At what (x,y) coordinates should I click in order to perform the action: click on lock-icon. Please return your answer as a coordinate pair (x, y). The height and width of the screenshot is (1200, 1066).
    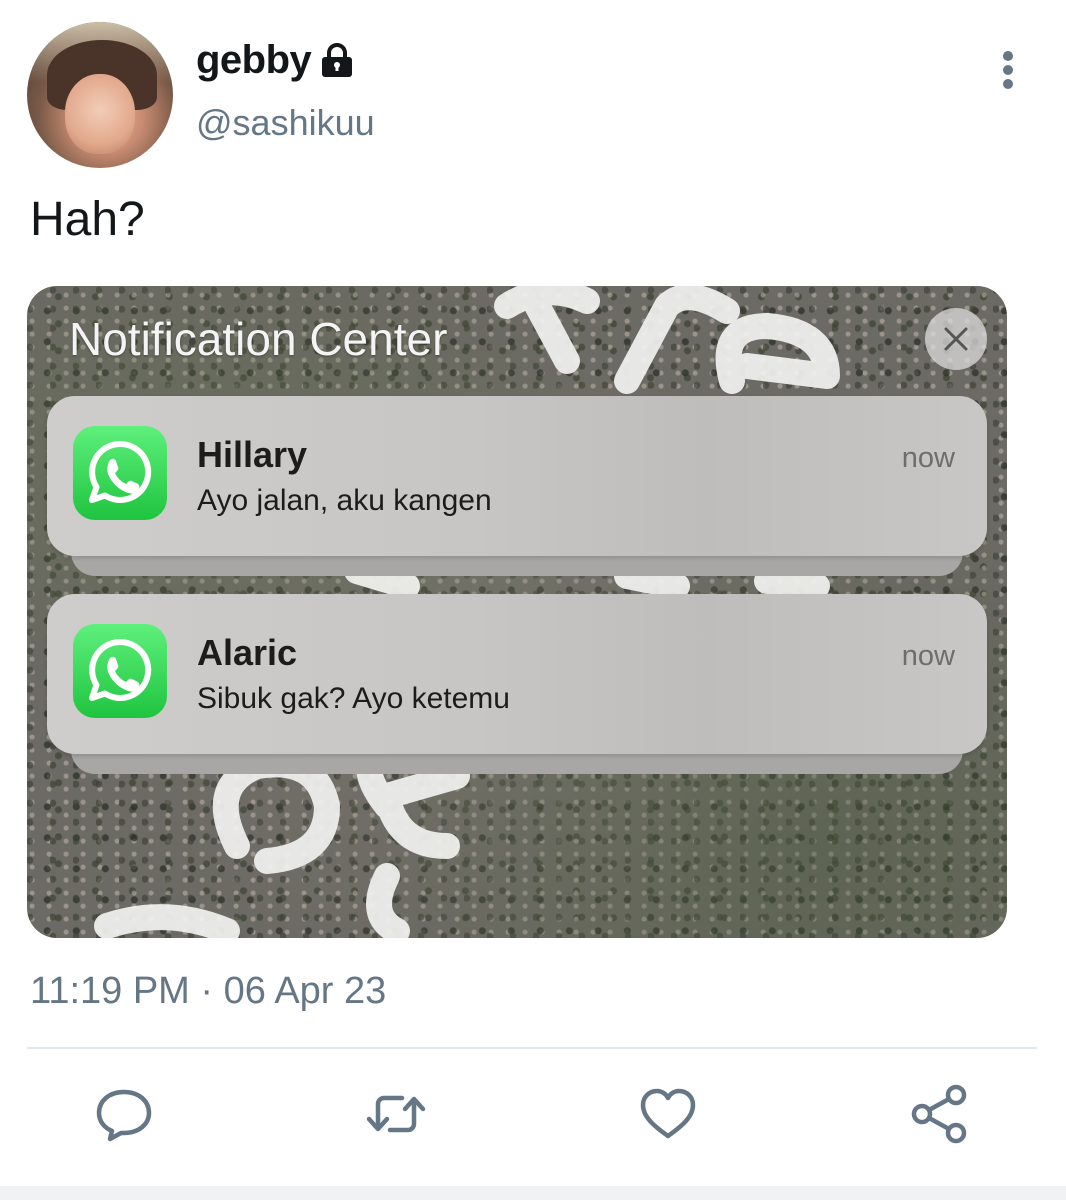
    Looking at the image, I should click on (337, 60).